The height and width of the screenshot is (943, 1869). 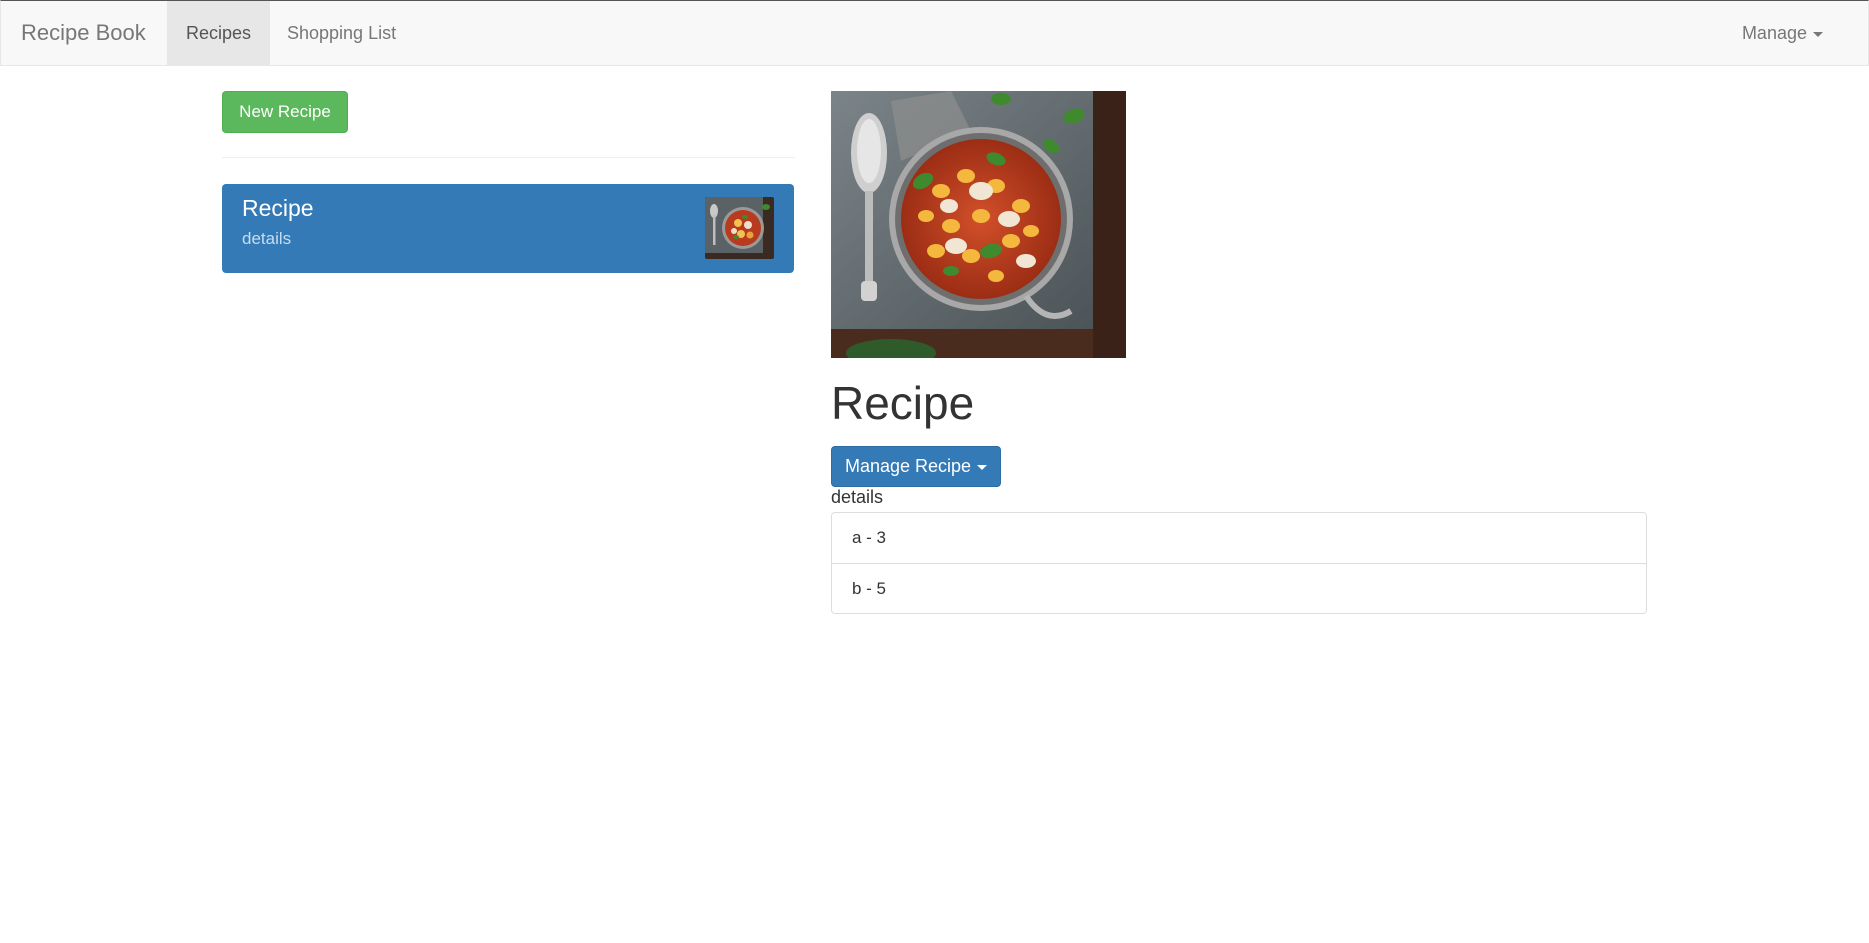 I want to click on divider, so click(x=508, y=157).